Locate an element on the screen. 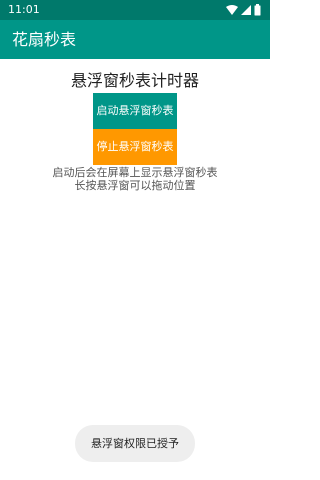 The width and height of the screenshot is (320, 480). description-line-2: 长按悬浮窗可以拖动位置 is located at coordinates (135, 185).